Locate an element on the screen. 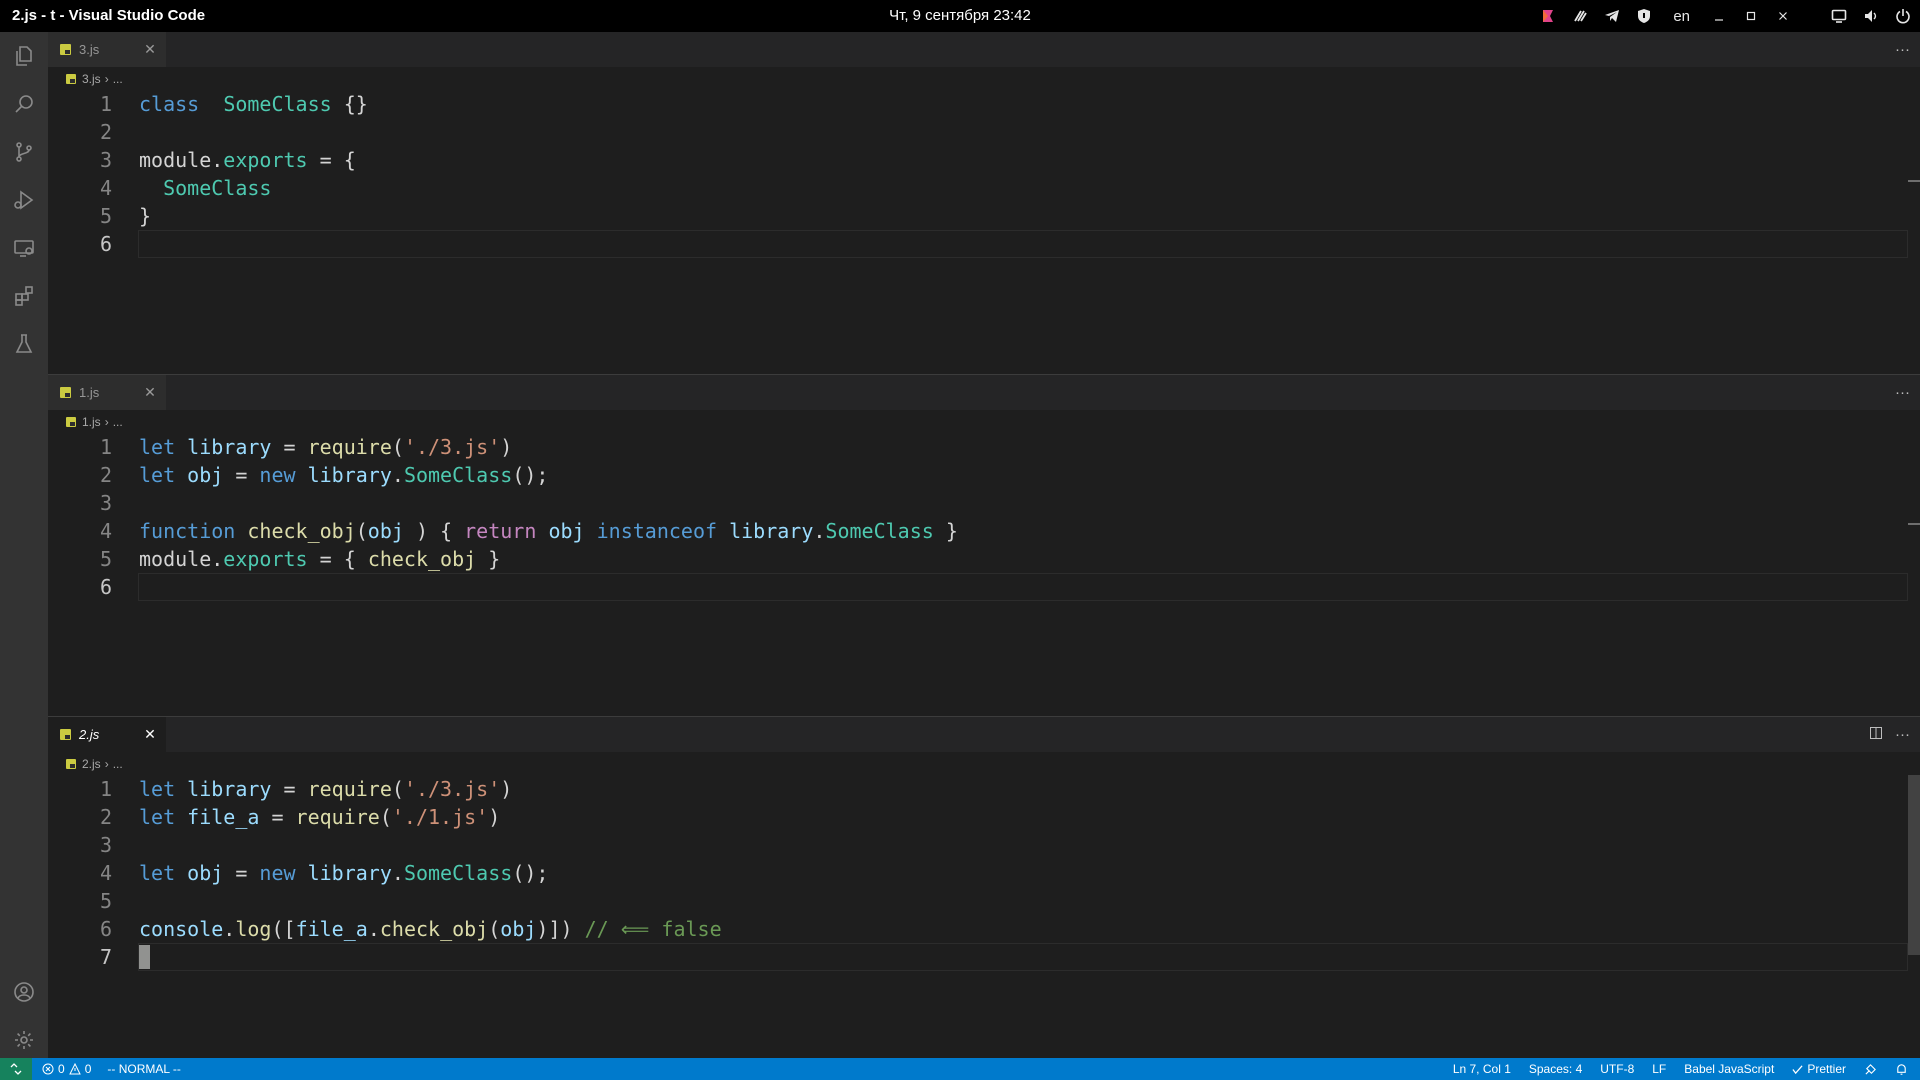  end-of-line: LF is located at coordinates (1659, 1069).